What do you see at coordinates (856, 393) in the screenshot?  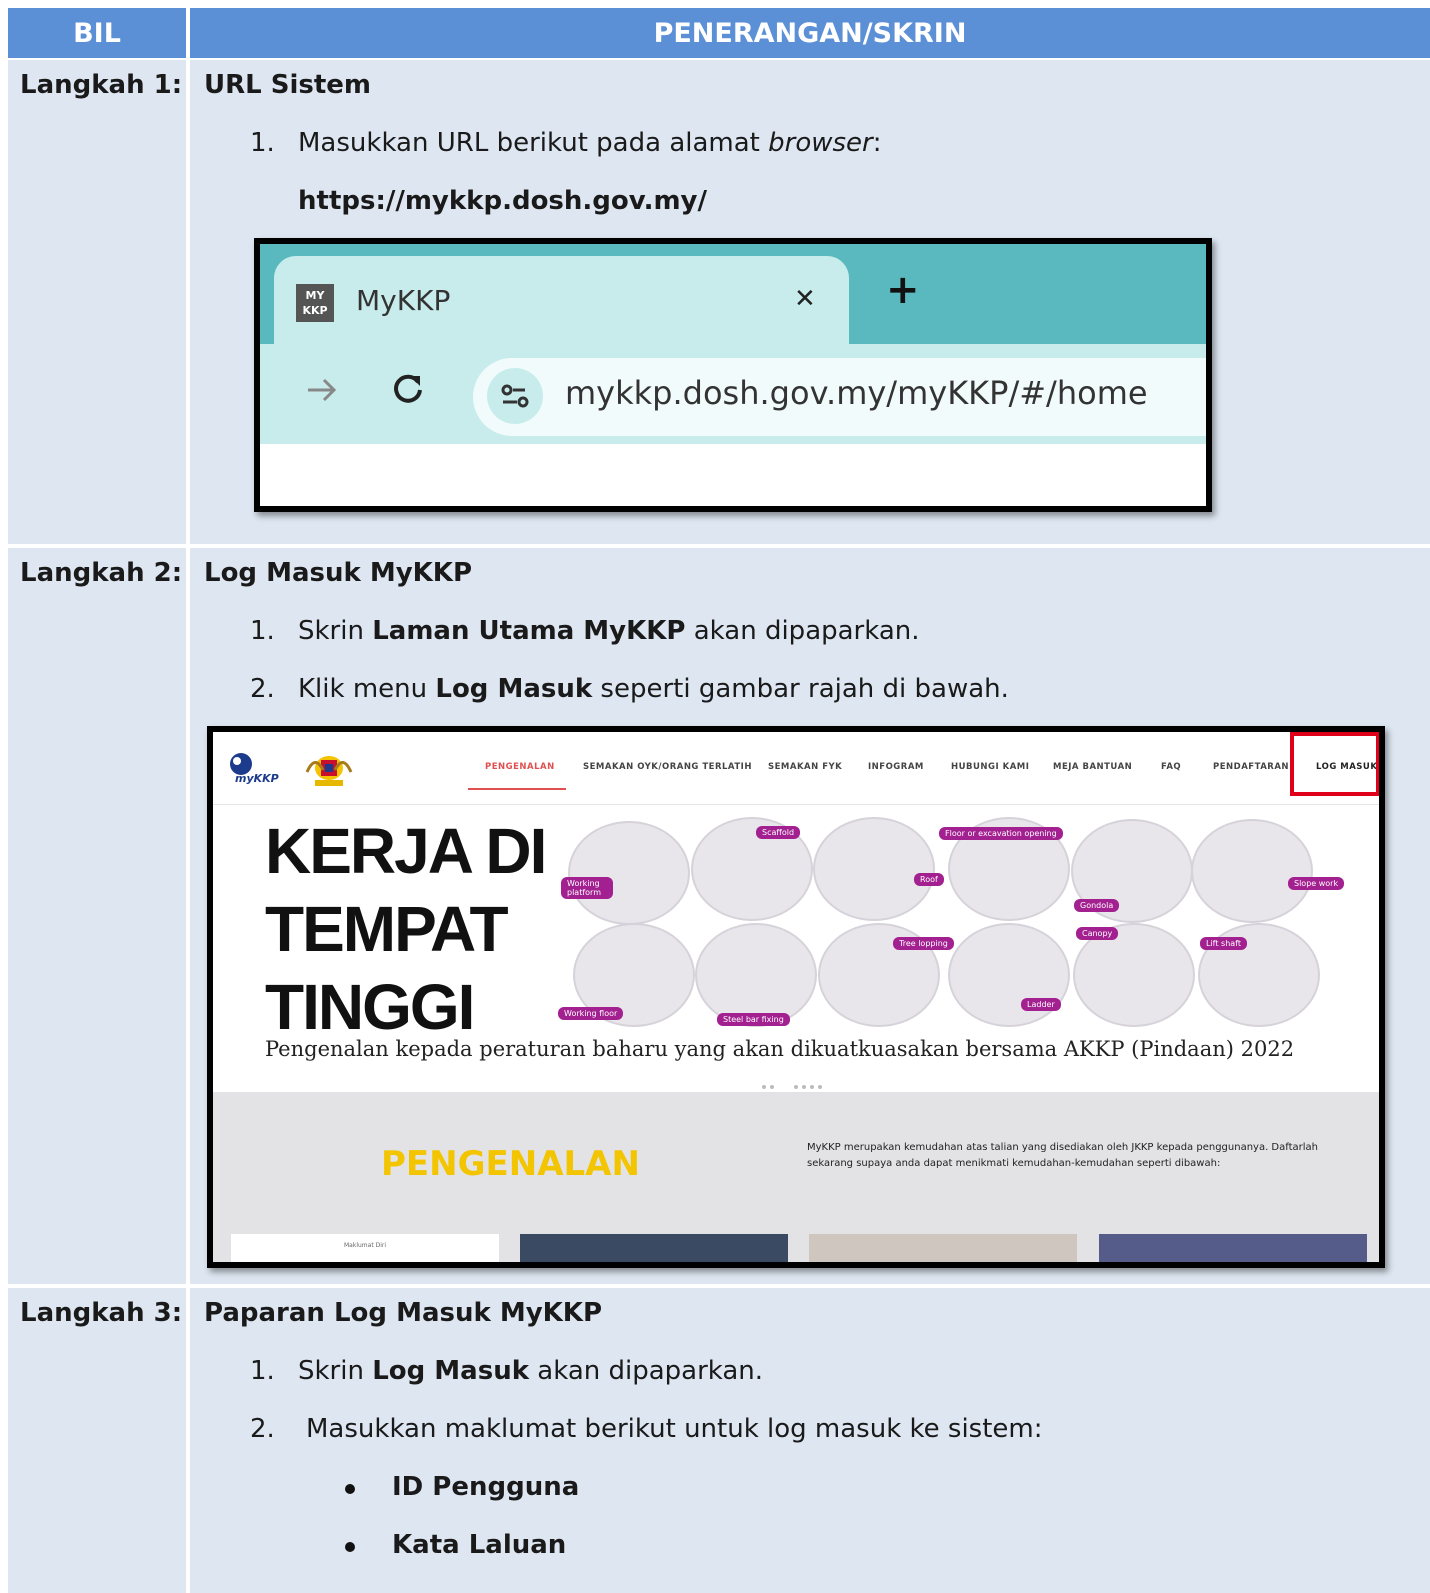 I see `url-text: mykkp.dosh.gov.my/myKKP/#/home` at bounding box center [856, 393].